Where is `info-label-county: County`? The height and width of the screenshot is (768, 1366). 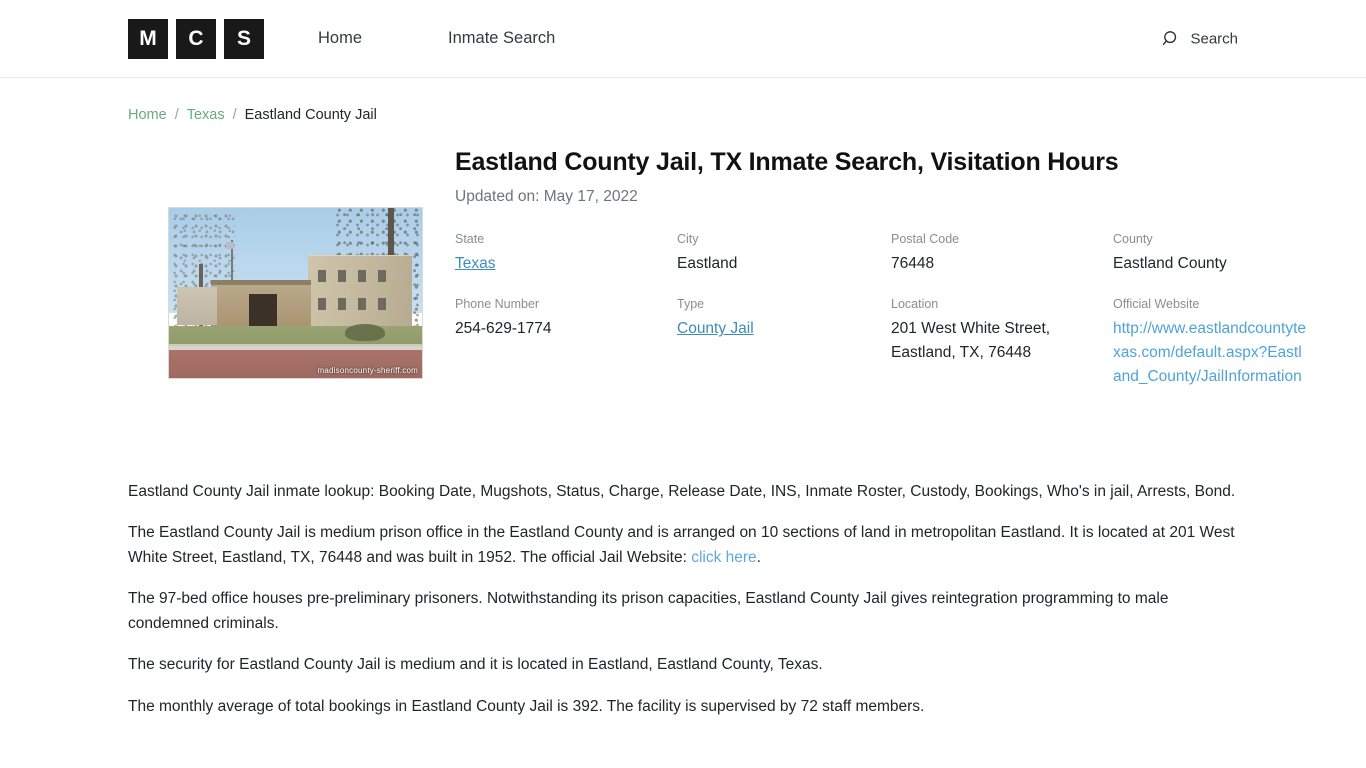
info-label-county: County is located at coordinates (1133, 239).